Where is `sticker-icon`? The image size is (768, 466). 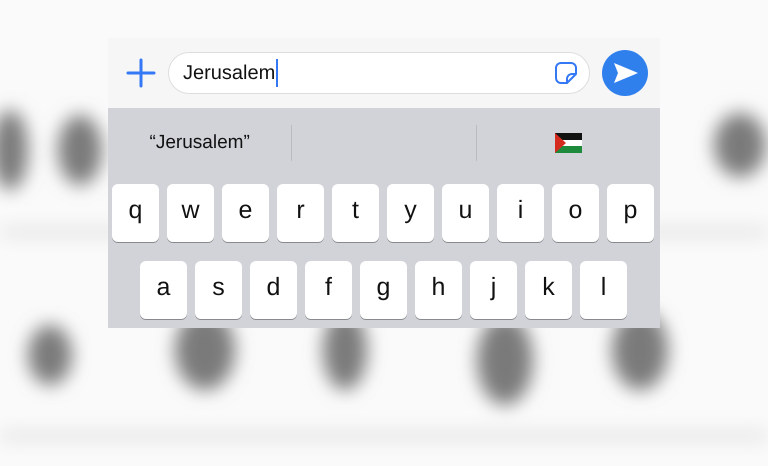 sticker-icon is located at coordinates (566, 73).